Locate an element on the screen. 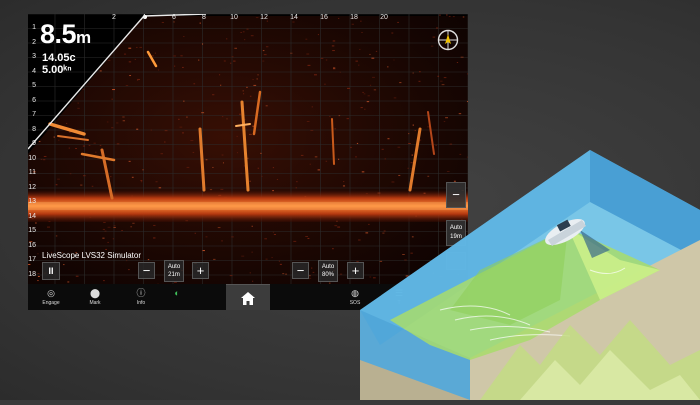 The image size is (700, 405). depth-scale-label: 12 is located at coordinates (32, 187).